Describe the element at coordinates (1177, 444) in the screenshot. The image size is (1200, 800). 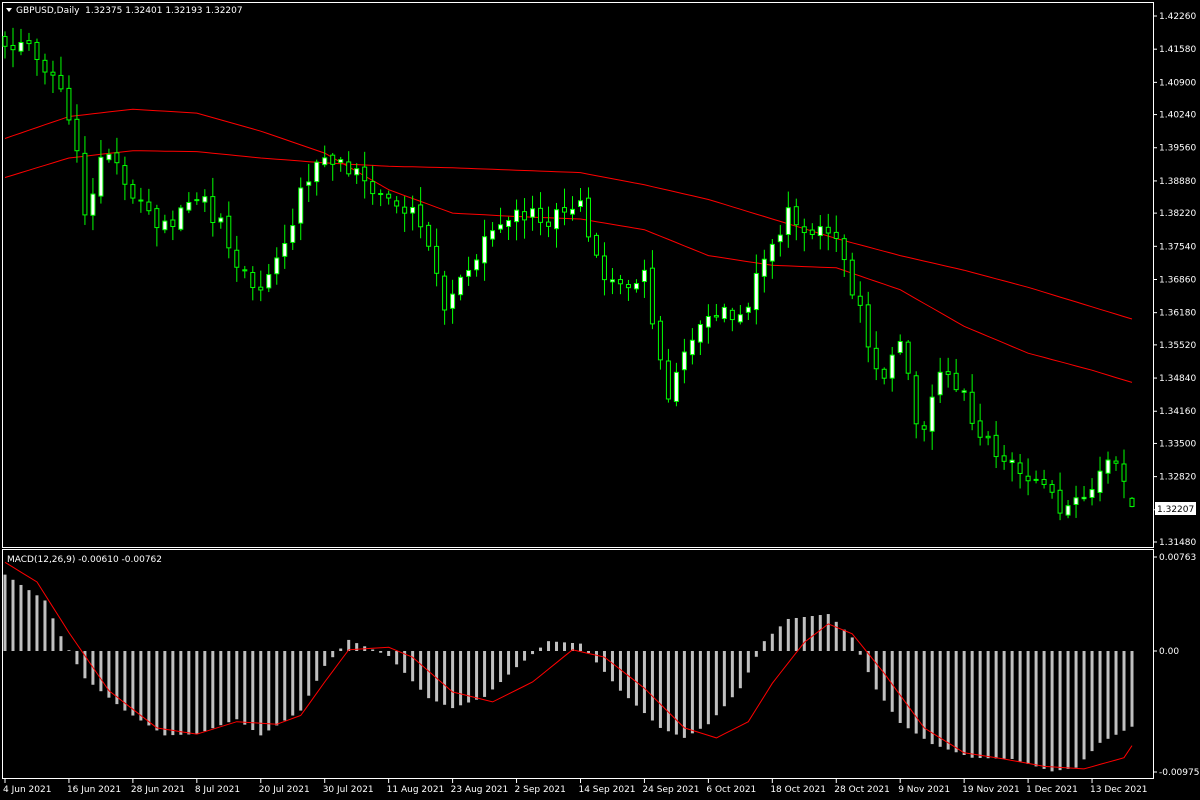
I see `price-tick-label: 1.33500` at that location.